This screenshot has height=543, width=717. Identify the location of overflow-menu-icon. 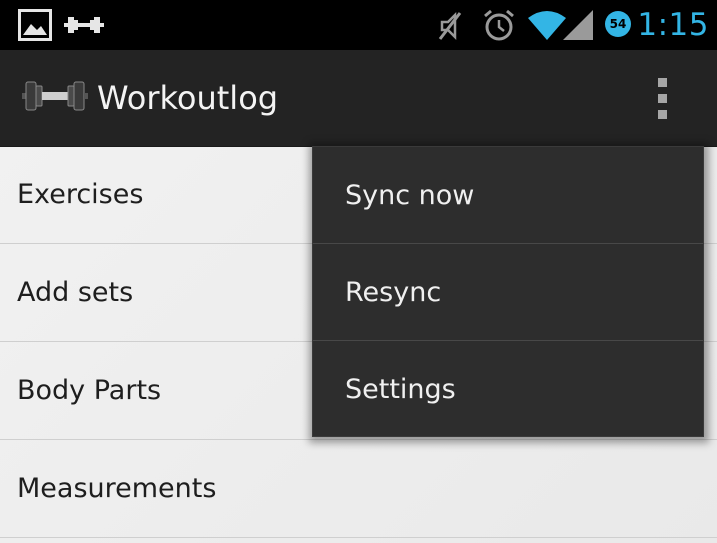
(664, 98).